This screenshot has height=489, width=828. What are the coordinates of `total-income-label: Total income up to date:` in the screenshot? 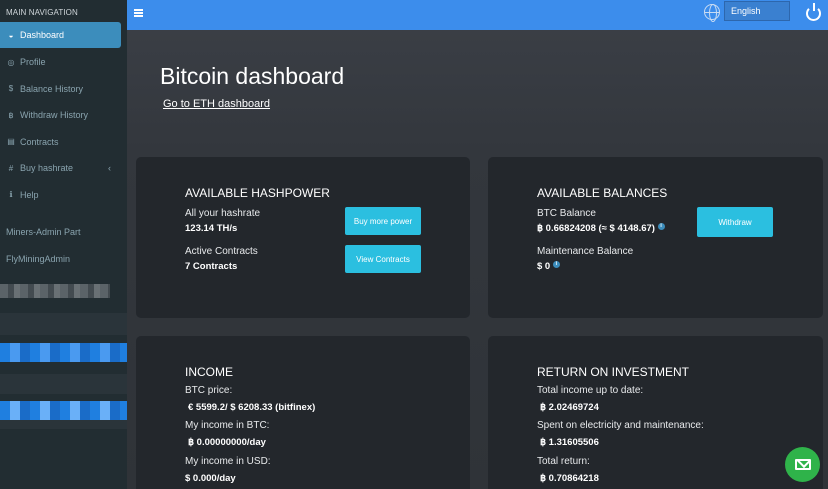 It's located at (590, 390).